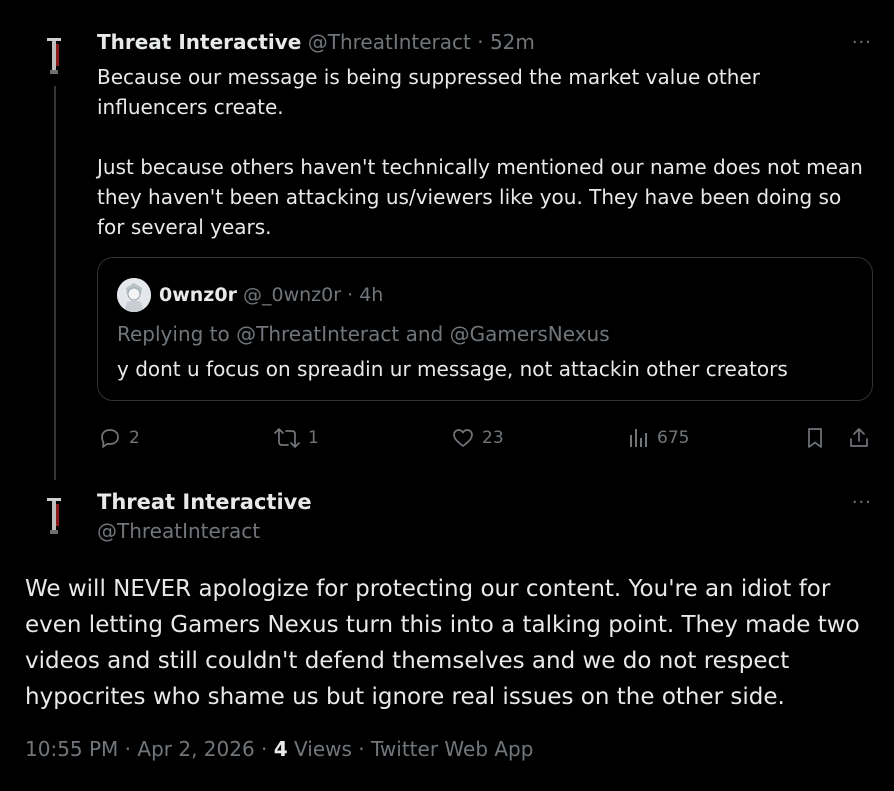 The height and width of the screenshot is (791, 894). I want to click on quoted-tweet-header: 0wnz0r @_0wnz0r · 4h, so click(271, 295).